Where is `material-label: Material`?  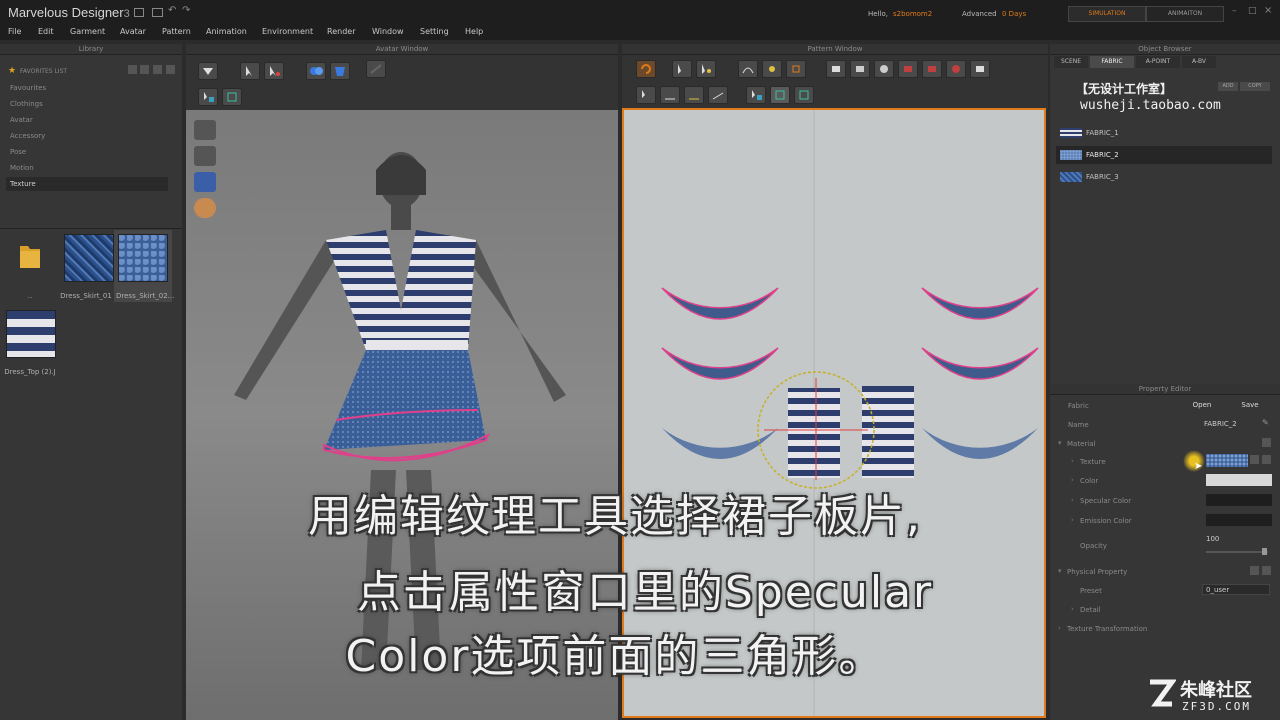
material-label: Material is located at coordinates (1081, 444).